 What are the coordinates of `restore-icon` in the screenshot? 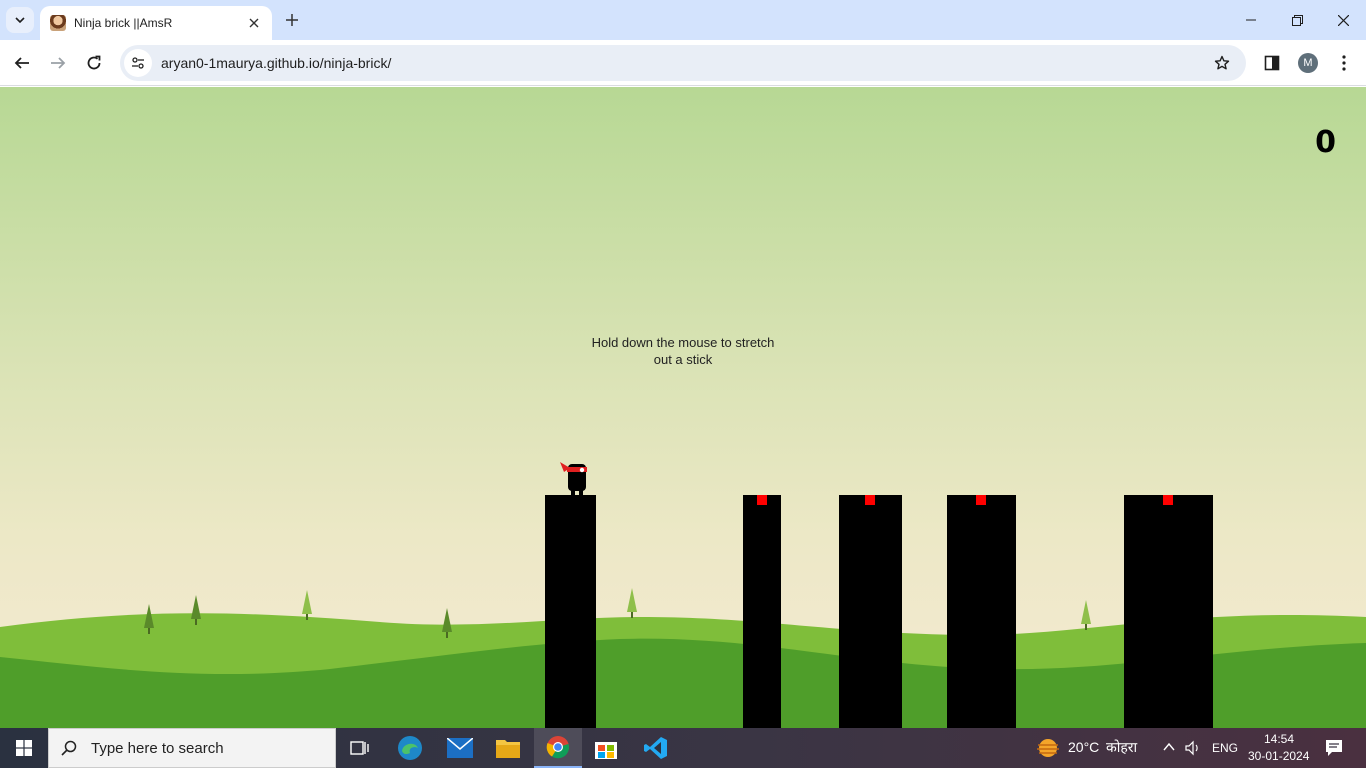 It's located at (1297, 20).